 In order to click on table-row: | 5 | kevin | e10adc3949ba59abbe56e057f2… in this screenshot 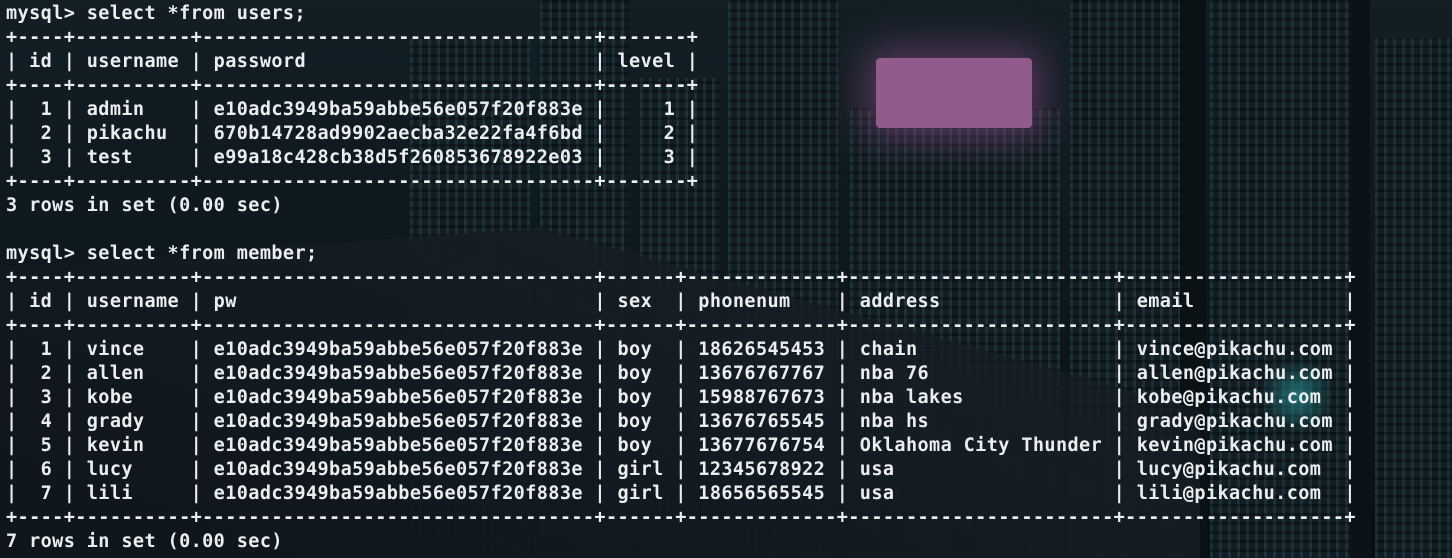, I will do `click(681, 445)`.